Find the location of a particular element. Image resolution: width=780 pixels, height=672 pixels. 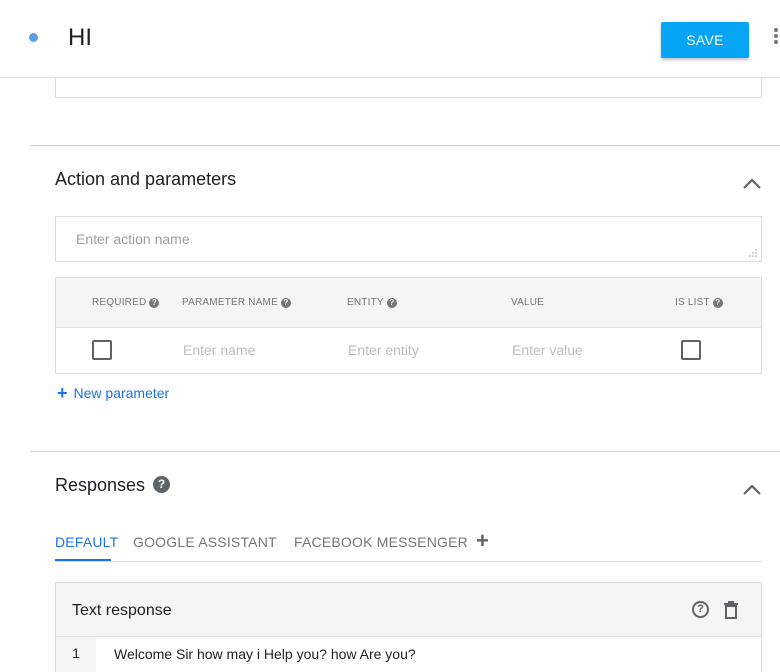

text-response-header: Text response ? is located at coordinates (408, 610).